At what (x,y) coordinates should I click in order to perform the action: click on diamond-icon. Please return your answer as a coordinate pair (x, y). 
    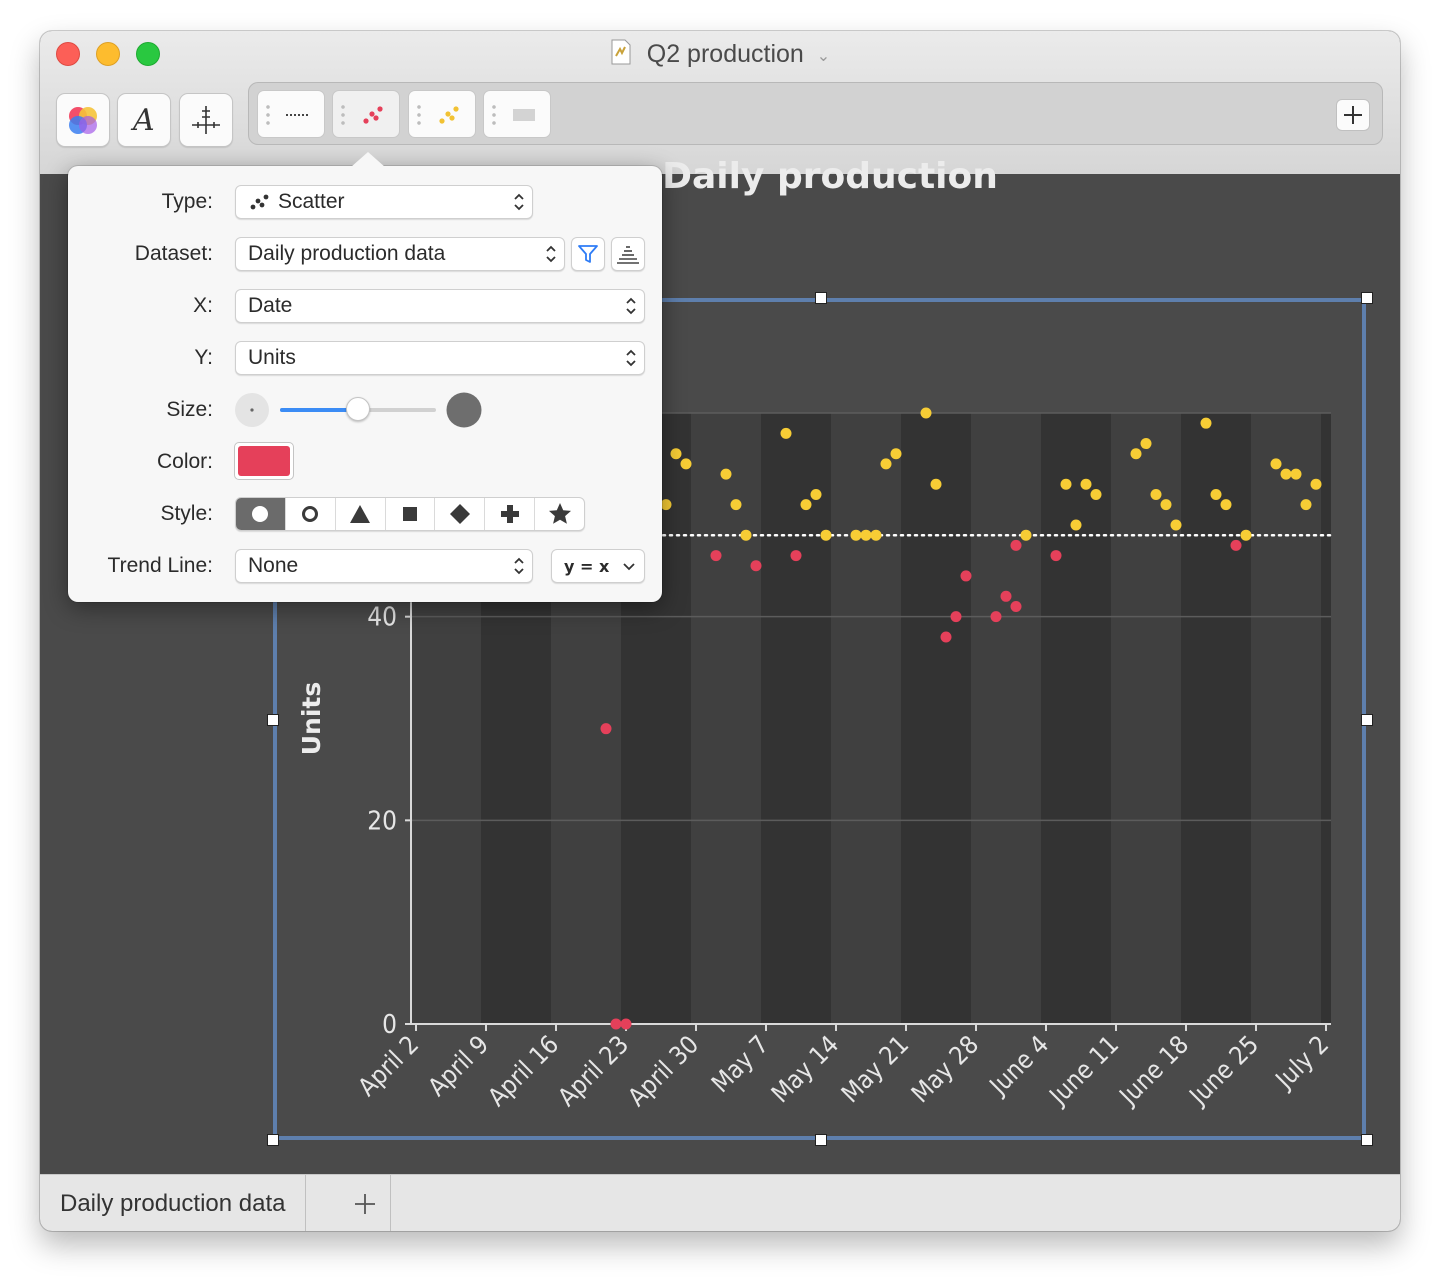
    Looking at the image, I should click on (459, 514).